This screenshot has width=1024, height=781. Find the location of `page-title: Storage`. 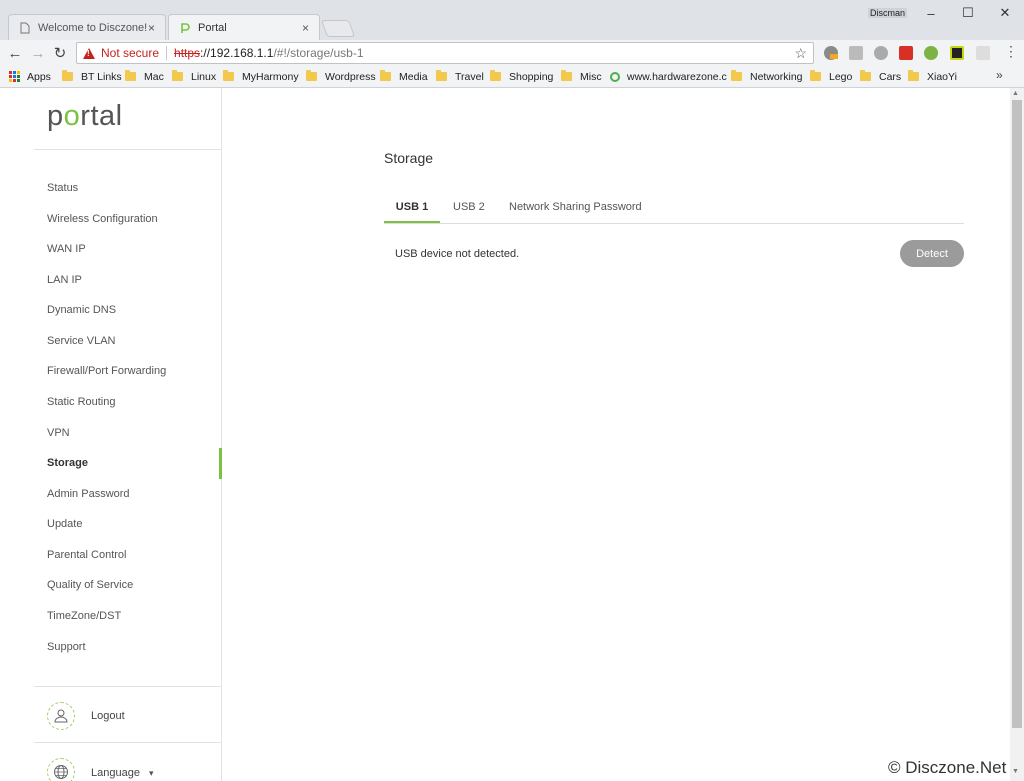

page-title: Storage is located at coordinates (409, 158).